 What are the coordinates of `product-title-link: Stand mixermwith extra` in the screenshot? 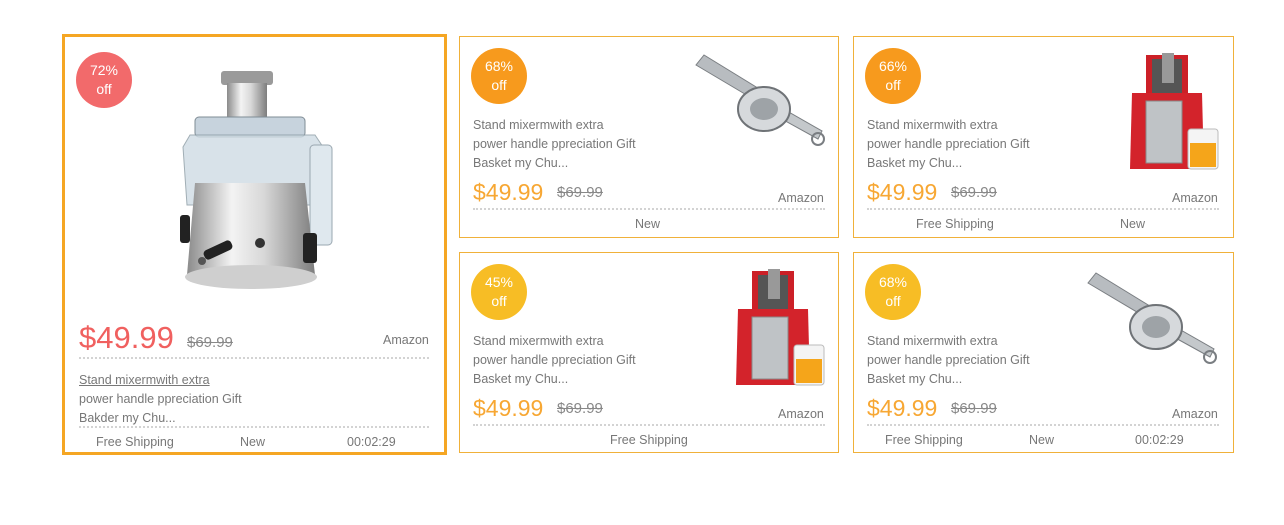 It's located at (160, 380).